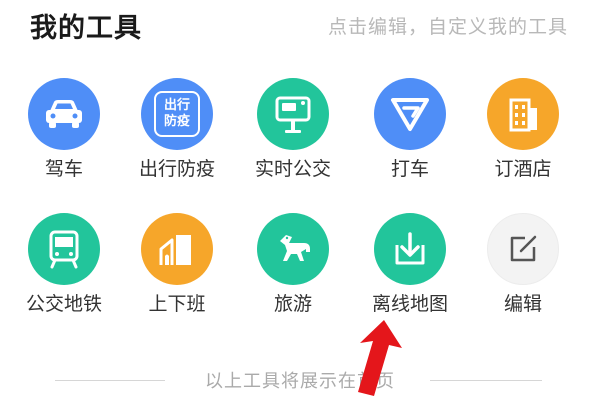  Describe the element at coordinates (176, 121) in the screenshot. I see `epidemic-icon-text-bottom: 防疫` at that location.